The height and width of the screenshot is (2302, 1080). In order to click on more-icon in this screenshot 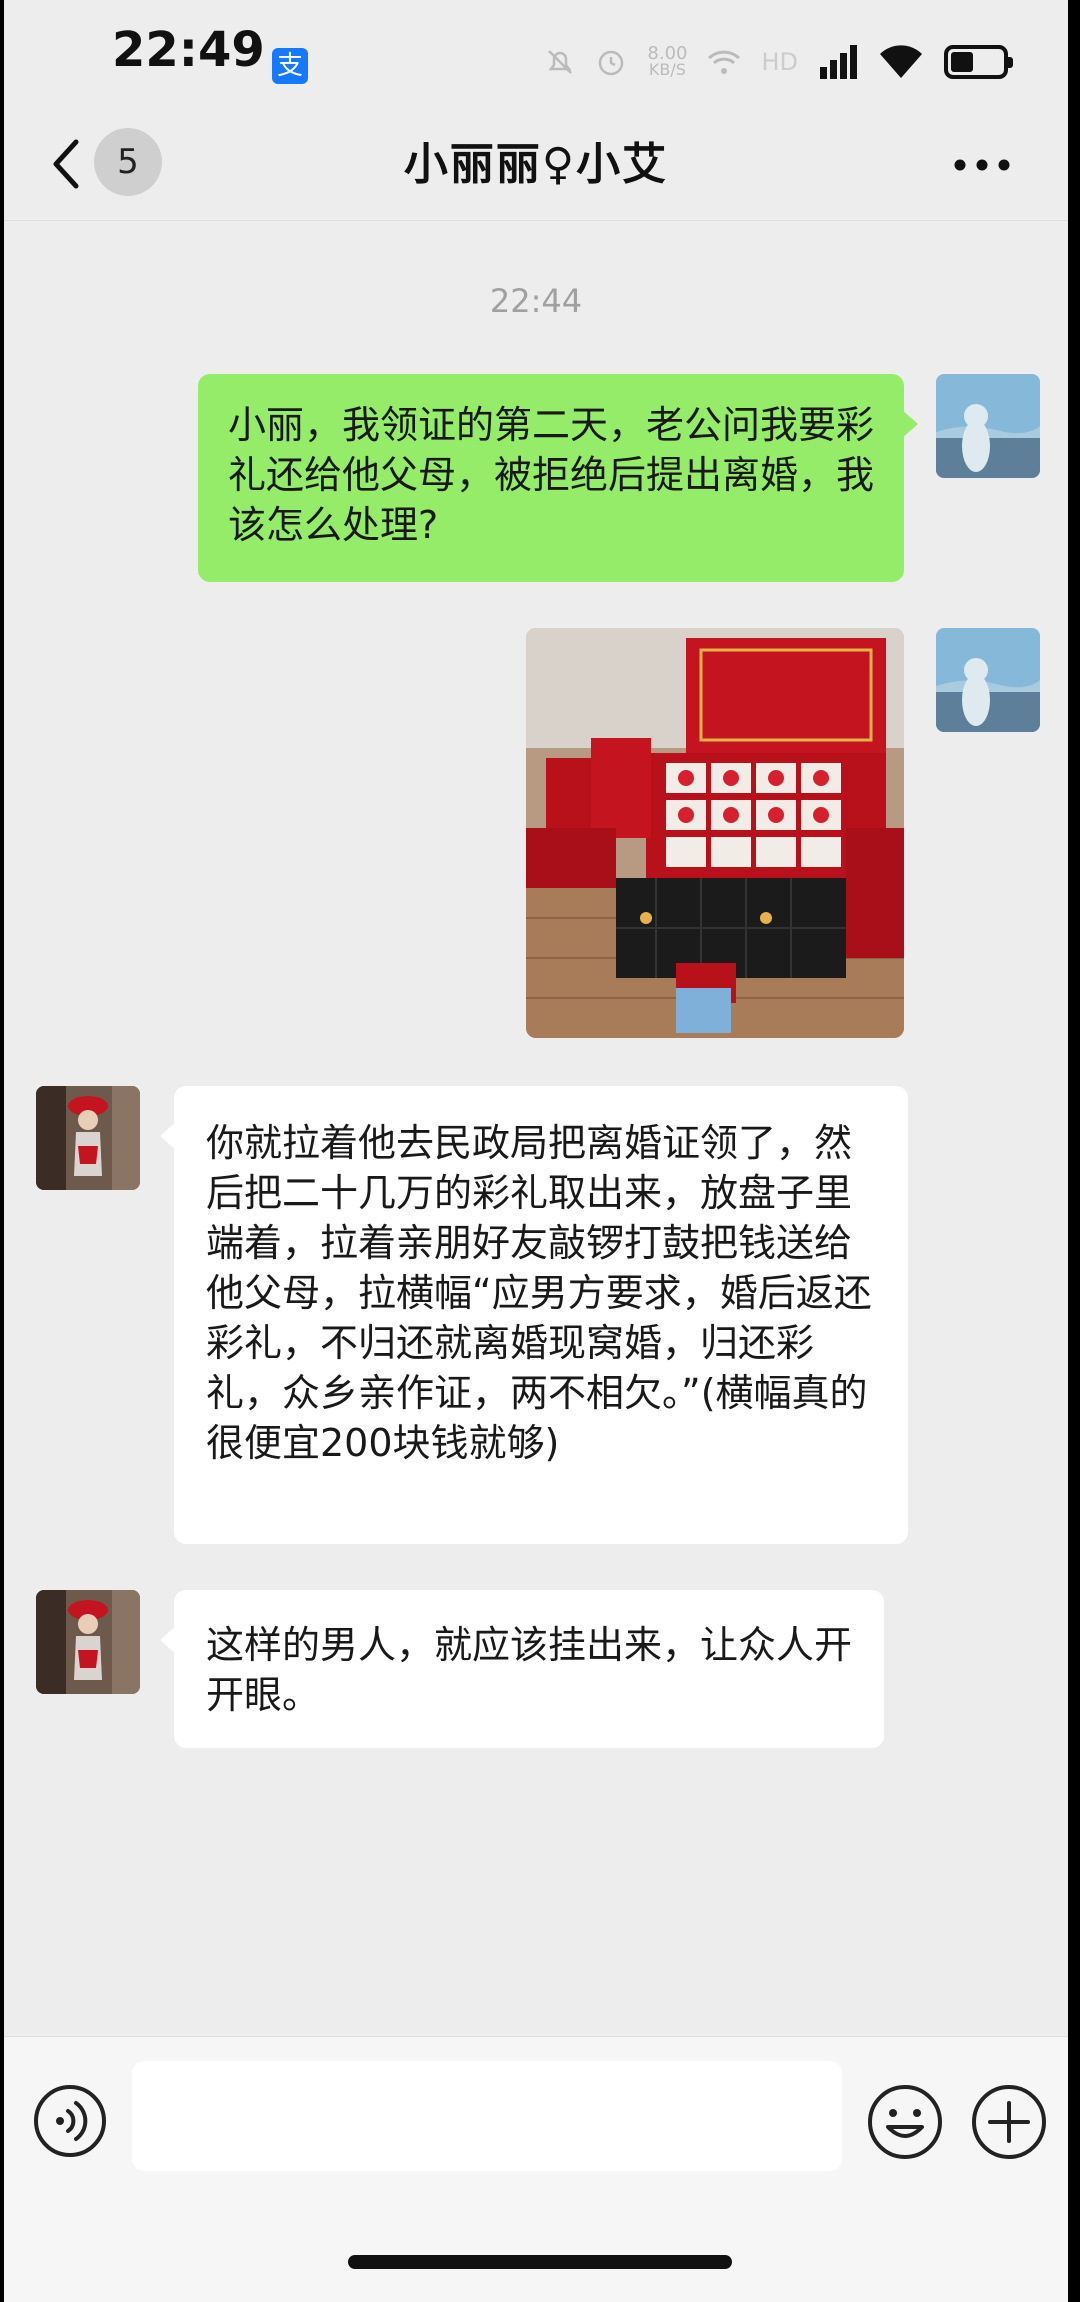, I will do `click(982, 165)`.